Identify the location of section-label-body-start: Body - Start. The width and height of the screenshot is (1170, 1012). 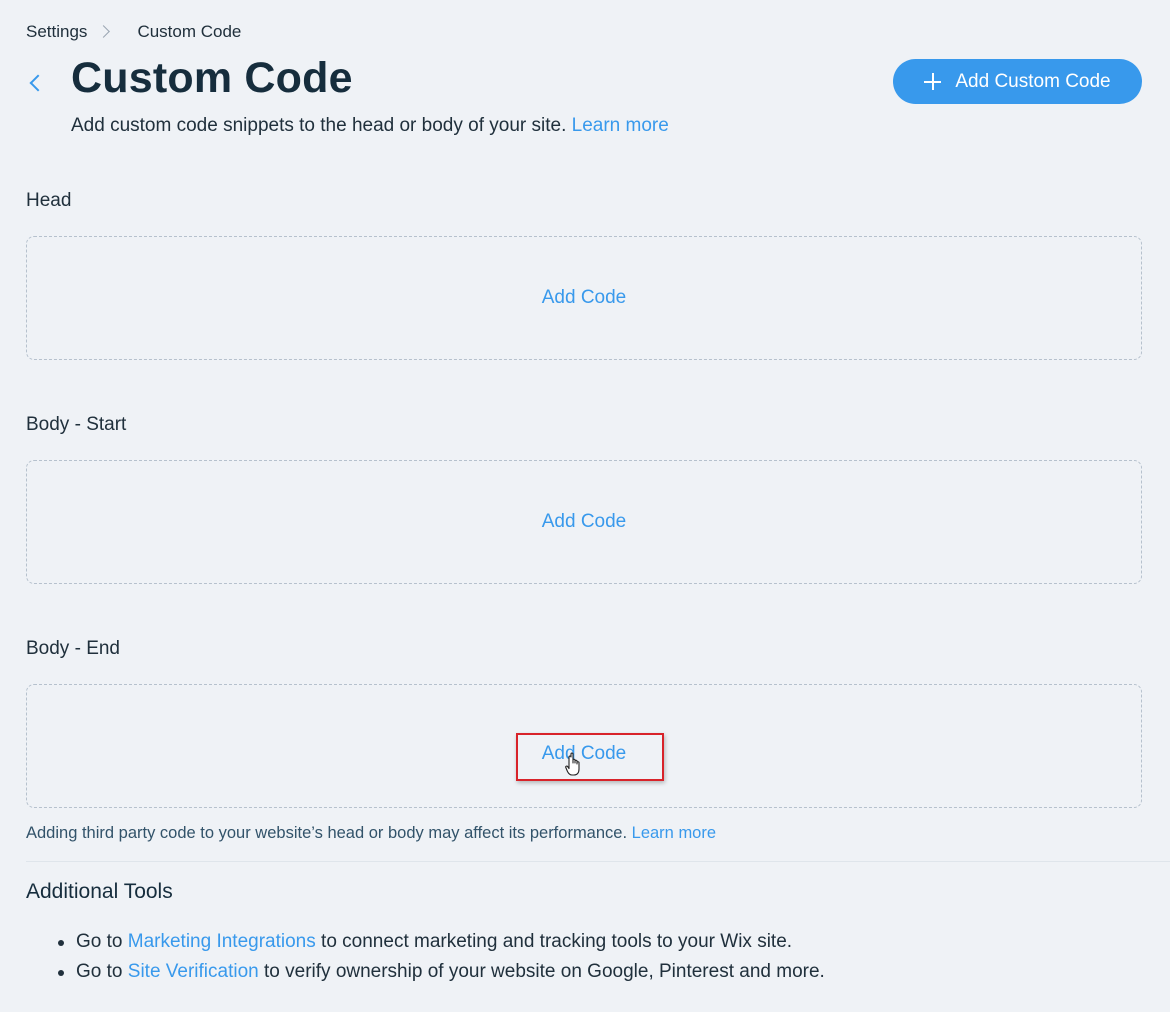
(76, 424).